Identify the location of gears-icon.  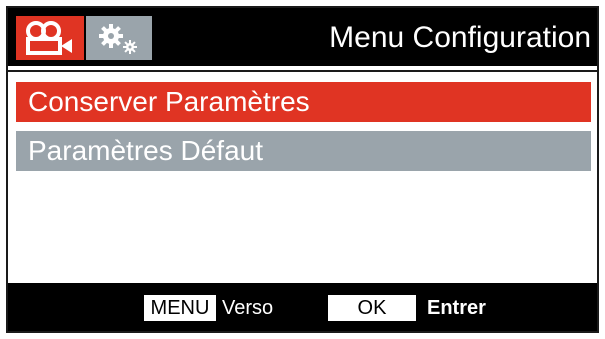
(118, 39).